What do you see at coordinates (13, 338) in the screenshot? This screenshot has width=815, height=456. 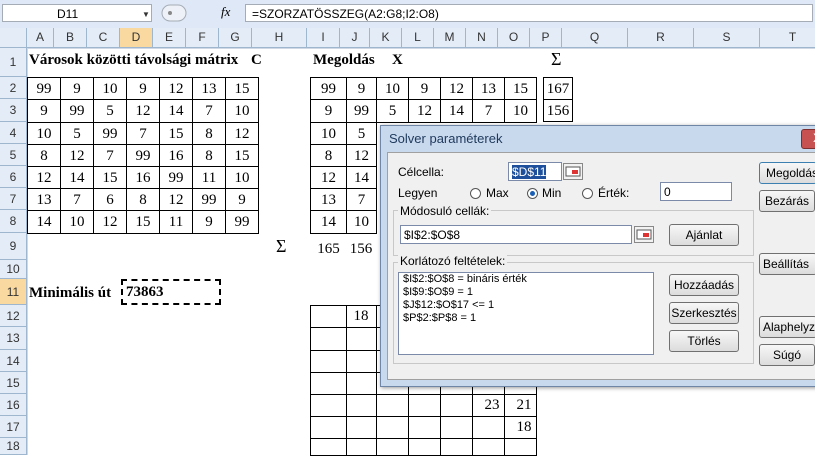 I see `row-header: 13` at bounding box center [13, 338].